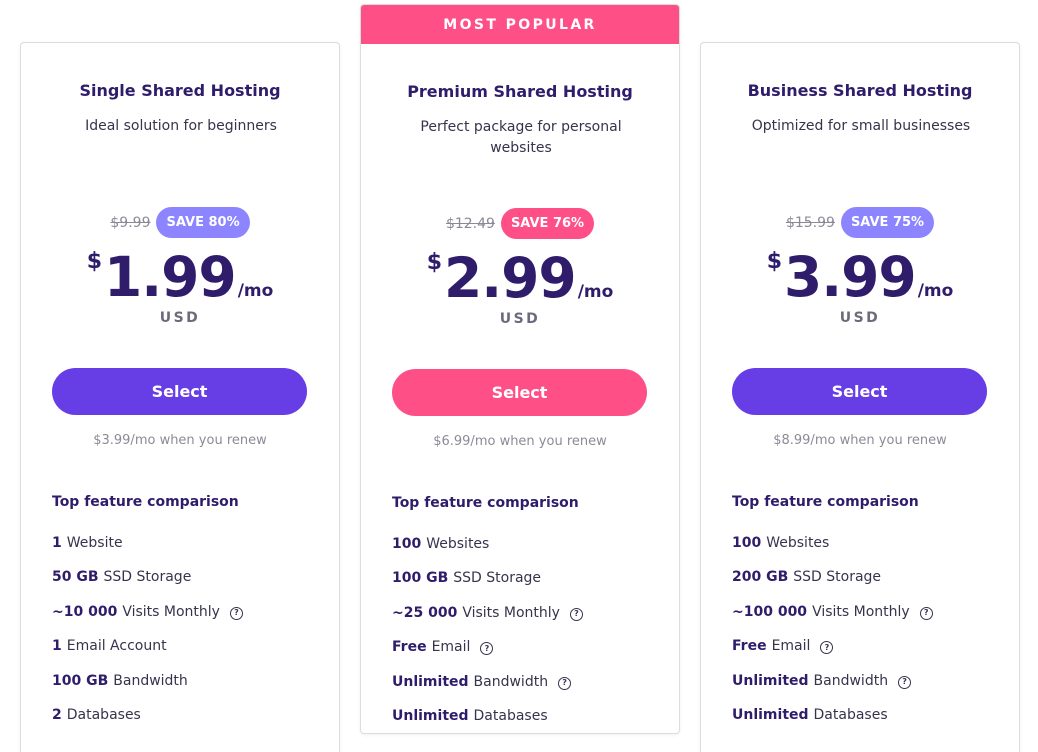  I want to click on most-popular-badge: MOST POPULAR, so click(520, 24).